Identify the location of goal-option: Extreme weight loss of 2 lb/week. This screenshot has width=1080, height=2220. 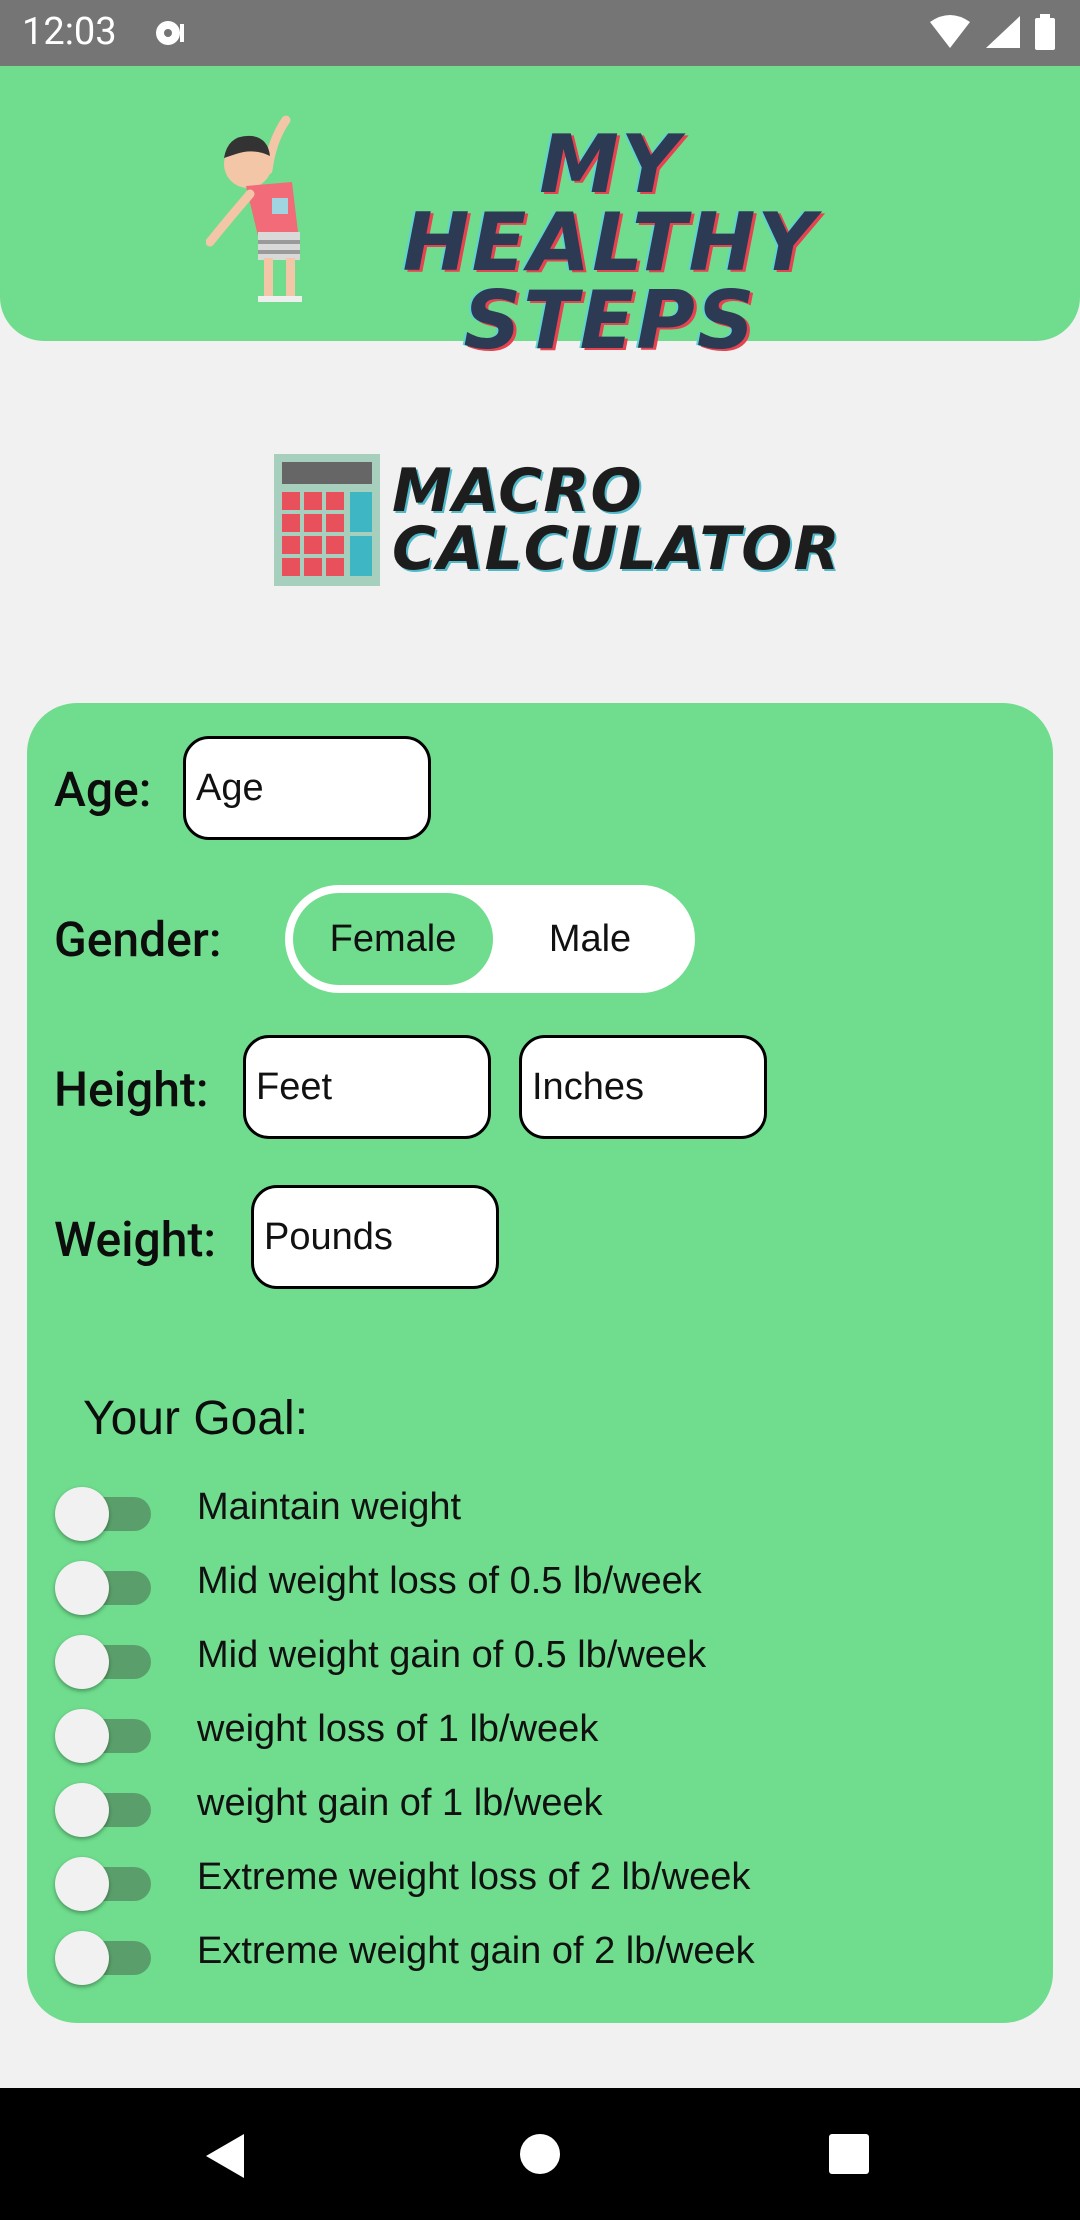
(527, 1885).